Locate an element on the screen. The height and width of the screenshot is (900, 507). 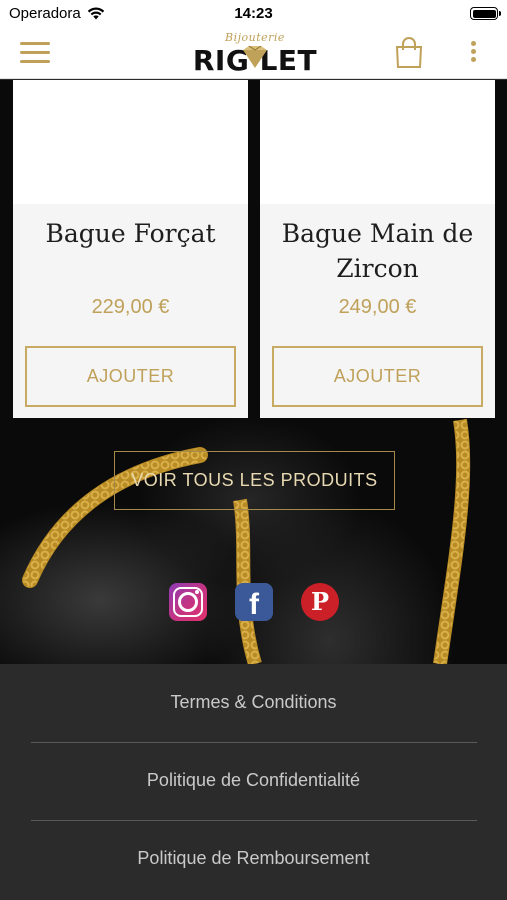
logo: Bijouterie RIG LET is located at coordinates (255, 53).